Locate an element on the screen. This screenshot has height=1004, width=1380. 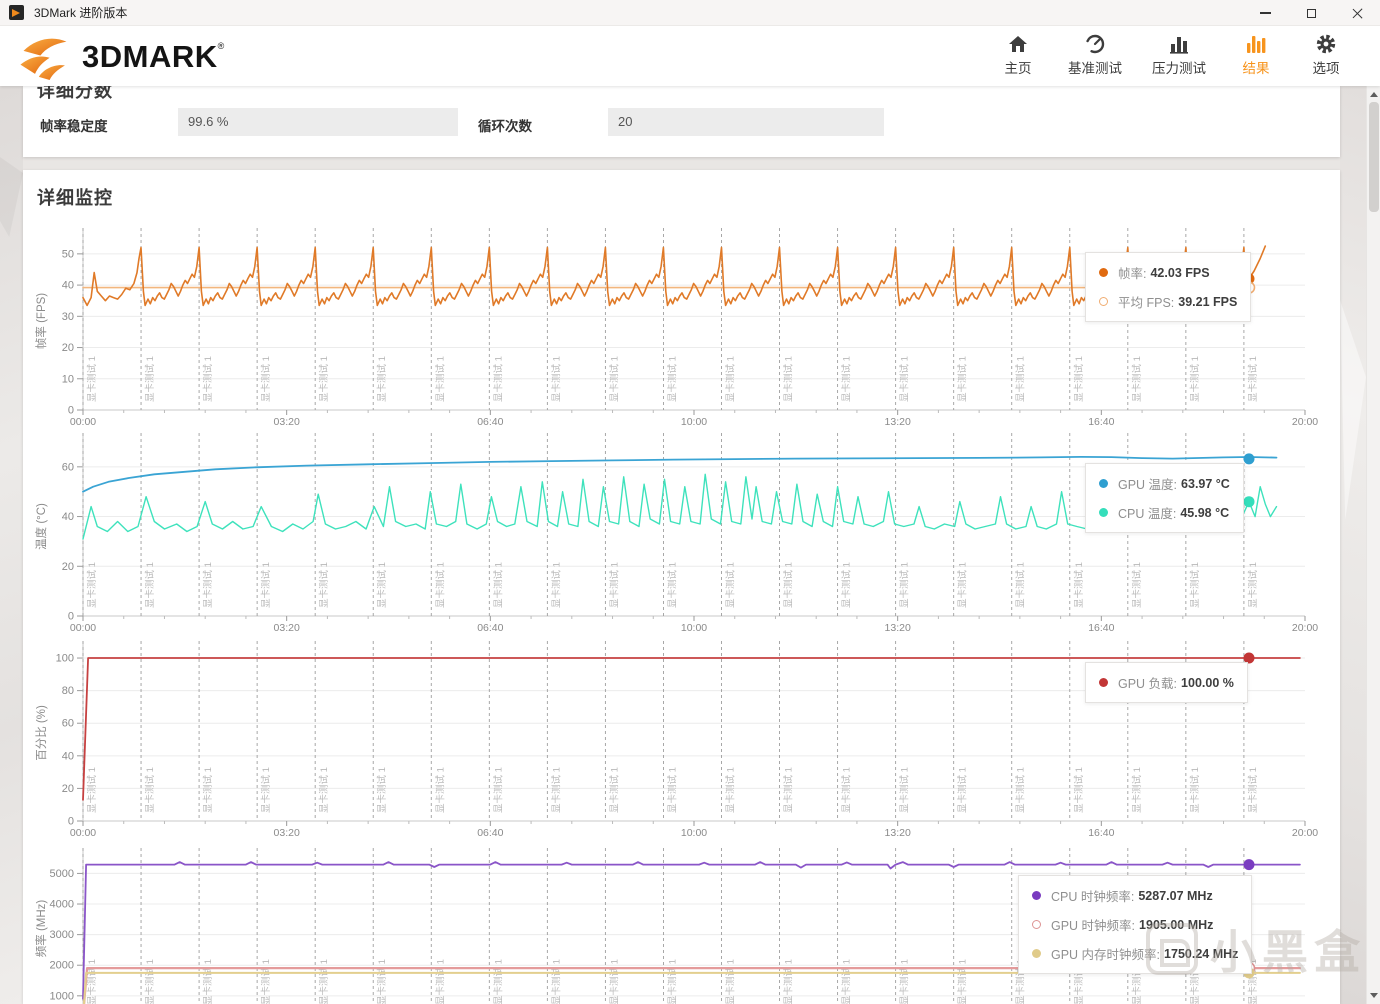
legend-item: GPU 时钟频率: 1905.00 MHz is located at coordinates (1135, 924).